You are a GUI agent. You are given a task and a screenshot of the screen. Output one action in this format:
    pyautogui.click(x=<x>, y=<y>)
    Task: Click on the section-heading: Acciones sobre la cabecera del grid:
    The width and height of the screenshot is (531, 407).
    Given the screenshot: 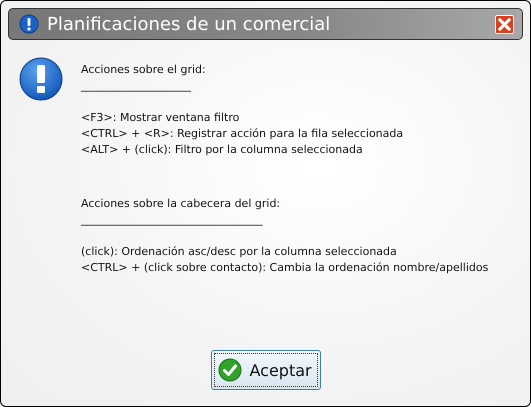 What is the action you would take?
    pyautogui.click(x=181, y=204)
    